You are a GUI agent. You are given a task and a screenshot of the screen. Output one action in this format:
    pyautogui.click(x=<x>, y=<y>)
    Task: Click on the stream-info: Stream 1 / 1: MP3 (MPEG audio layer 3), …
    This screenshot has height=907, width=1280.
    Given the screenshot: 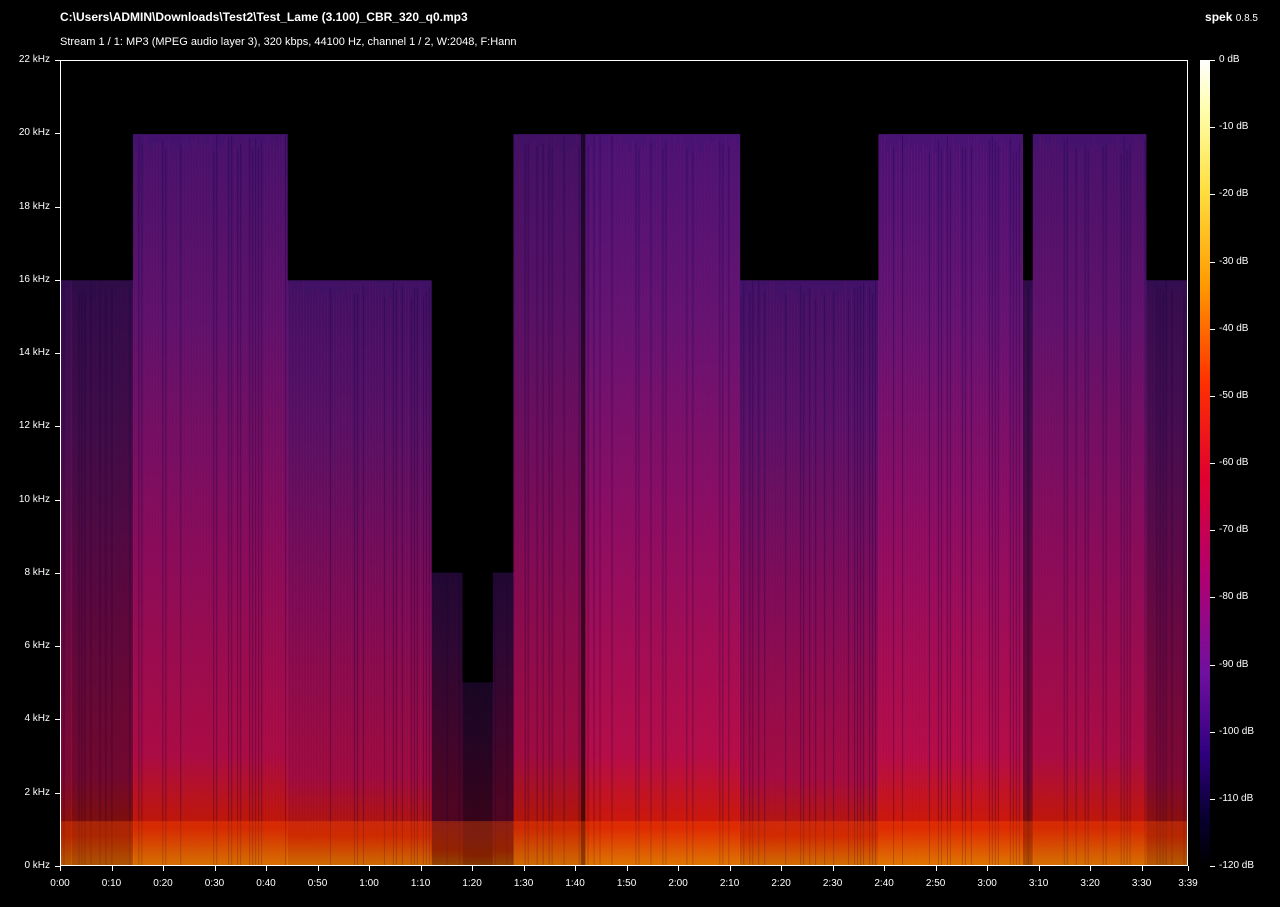 What is the action you would take?
    pyautogui.click(x=288, y=42)
    